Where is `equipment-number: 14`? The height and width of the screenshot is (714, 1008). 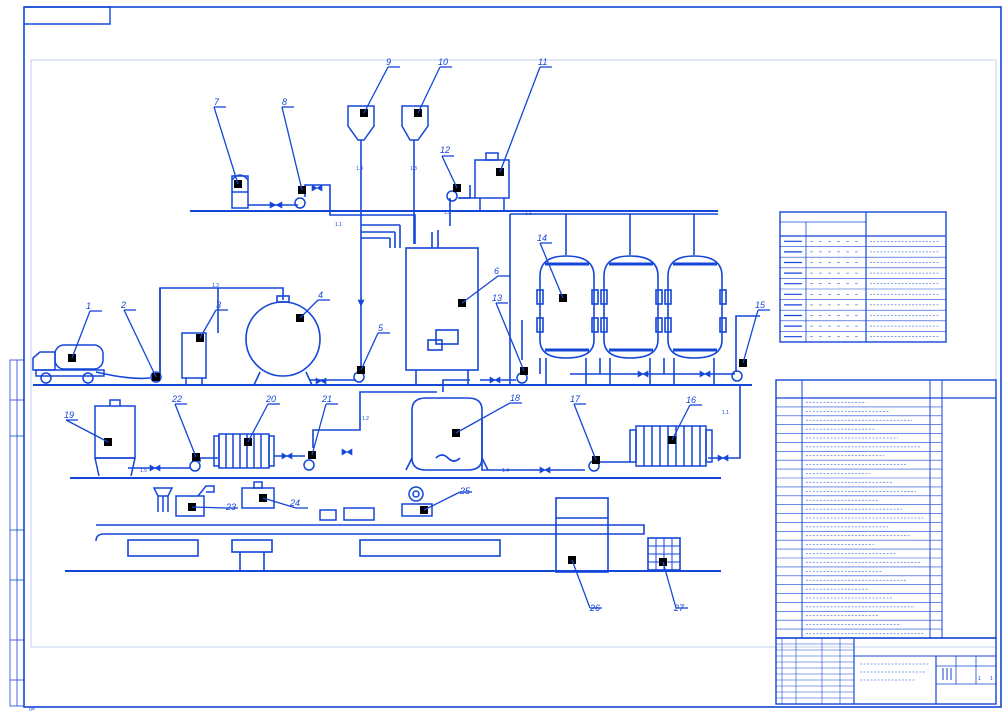
equipment-number: 14 is located at coordinates (542, 238).